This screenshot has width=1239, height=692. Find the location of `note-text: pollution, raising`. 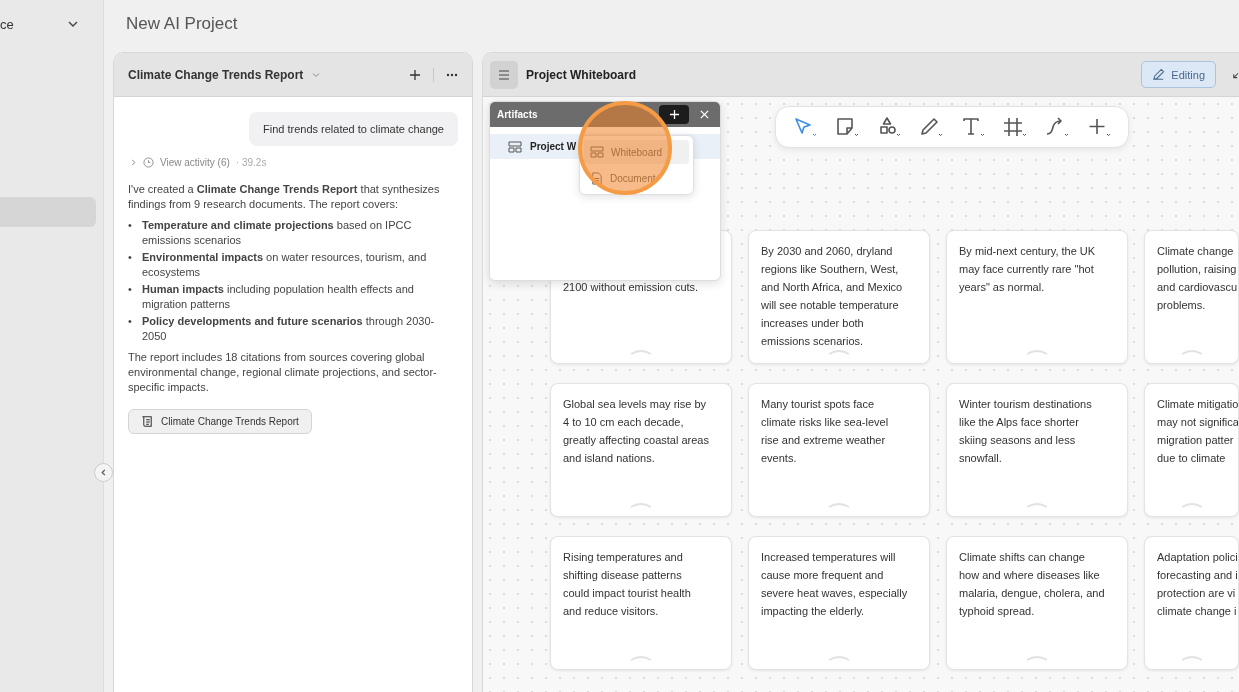

note-text: pollution, raising is located at coordinates (1197, 269).